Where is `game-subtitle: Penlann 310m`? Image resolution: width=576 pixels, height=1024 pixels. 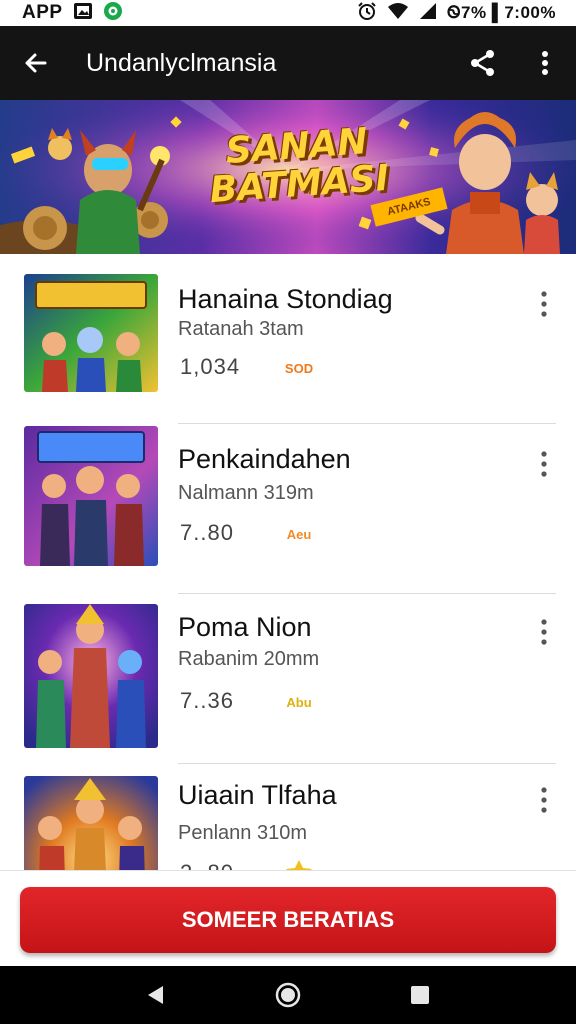
game-subtitle: Penlann 310m is located at coordinates (242, 833).